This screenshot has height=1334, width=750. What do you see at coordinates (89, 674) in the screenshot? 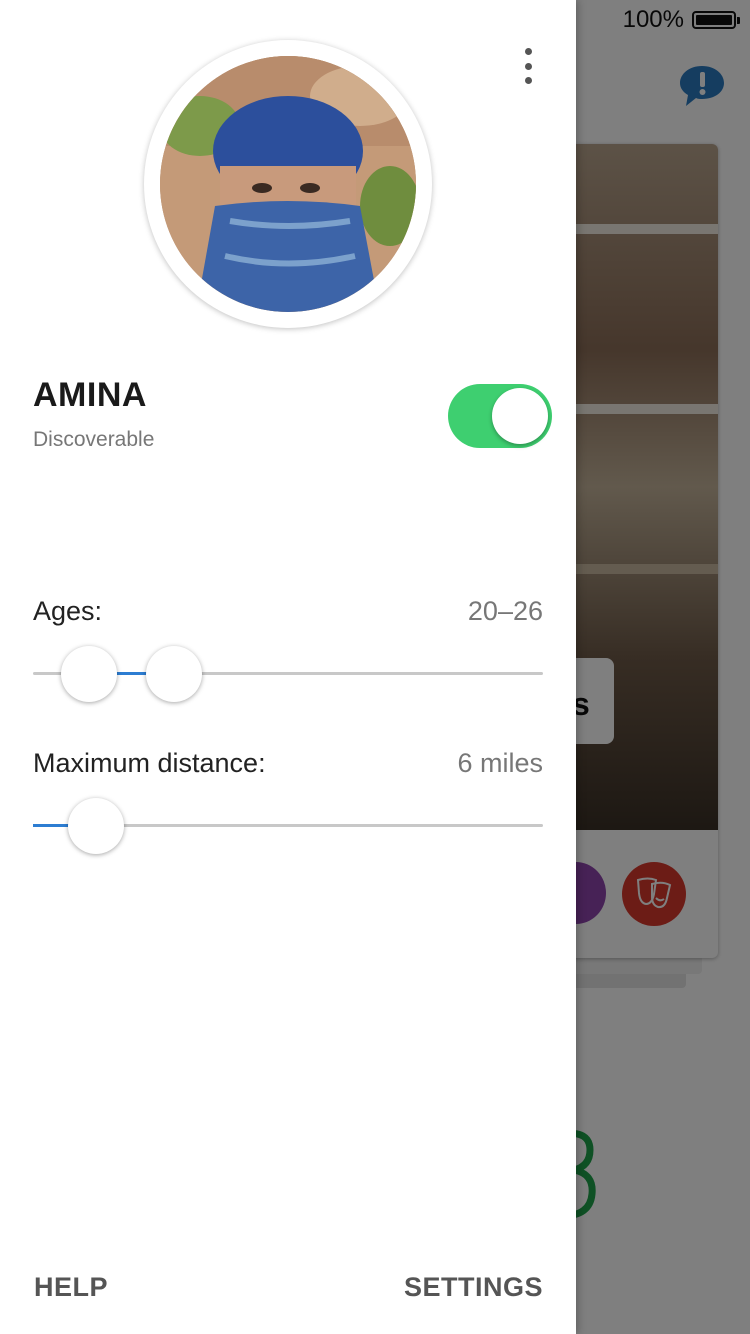
I see `ages-min-thumb` at bounding box center [89, 674].